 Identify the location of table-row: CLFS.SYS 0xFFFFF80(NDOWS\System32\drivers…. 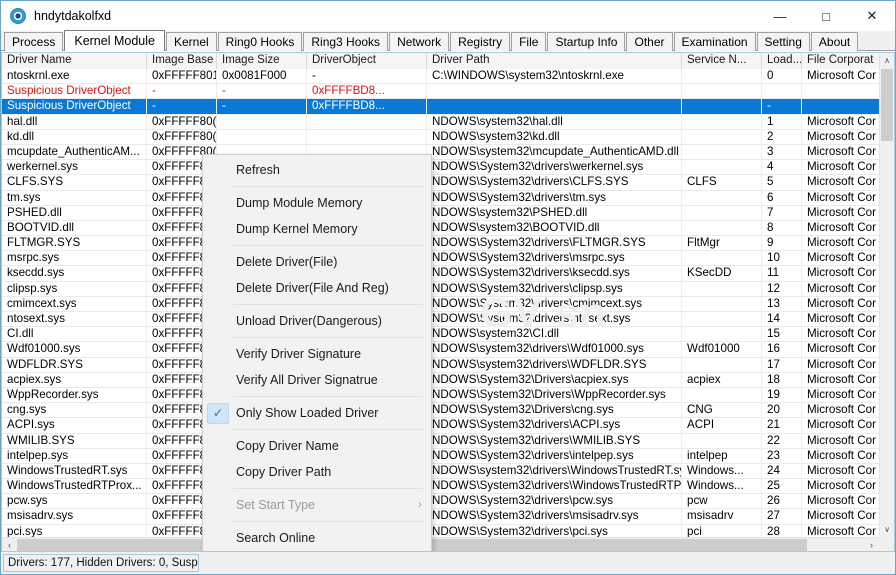
(448, 183).